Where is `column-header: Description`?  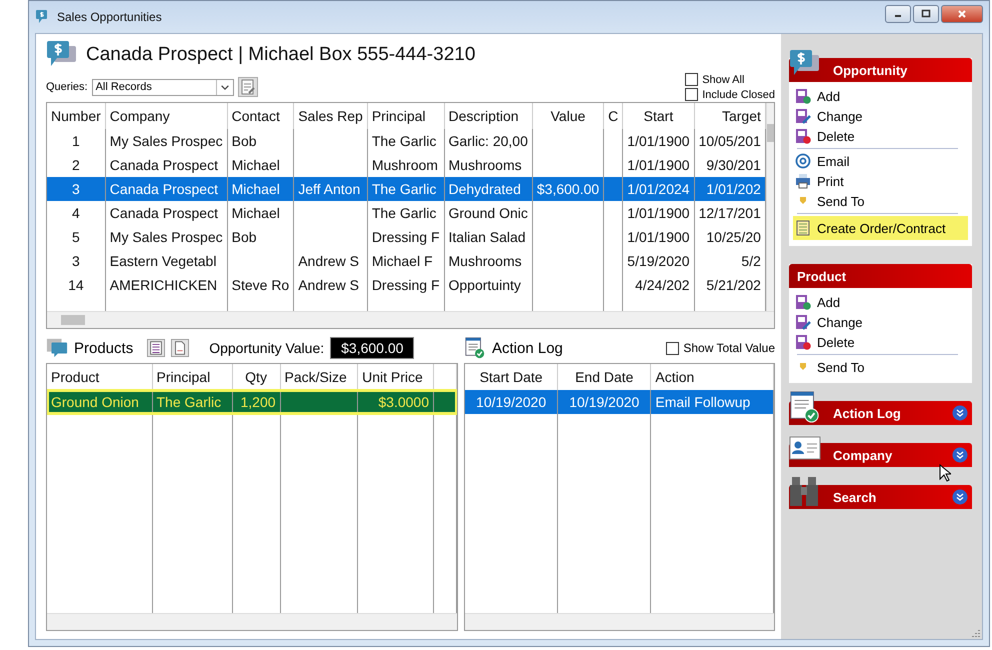
column-header: Description is located at coordinates (488, 116).